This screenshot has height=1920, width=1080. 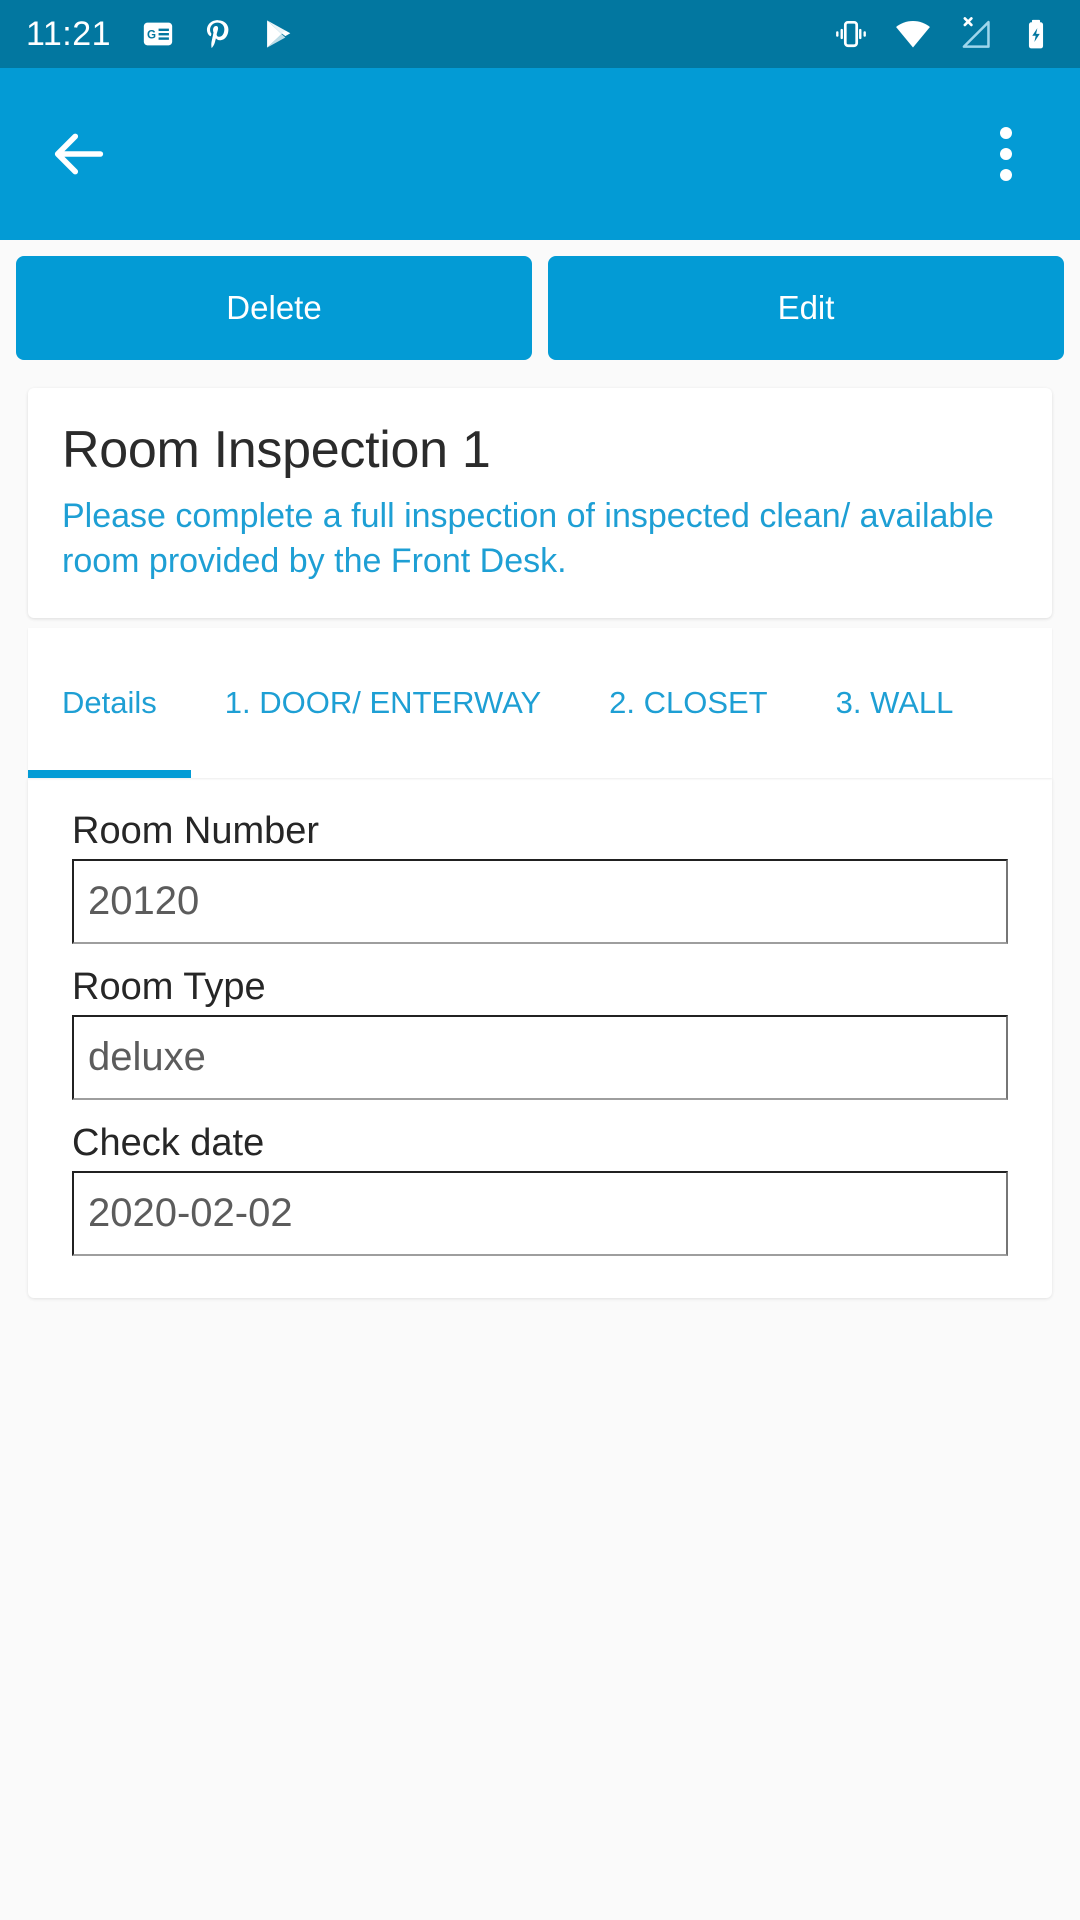 What do you see at coordinates (913, 34) in the screenshot?
I see `wifi-icon` at bounding box center [913, 34].